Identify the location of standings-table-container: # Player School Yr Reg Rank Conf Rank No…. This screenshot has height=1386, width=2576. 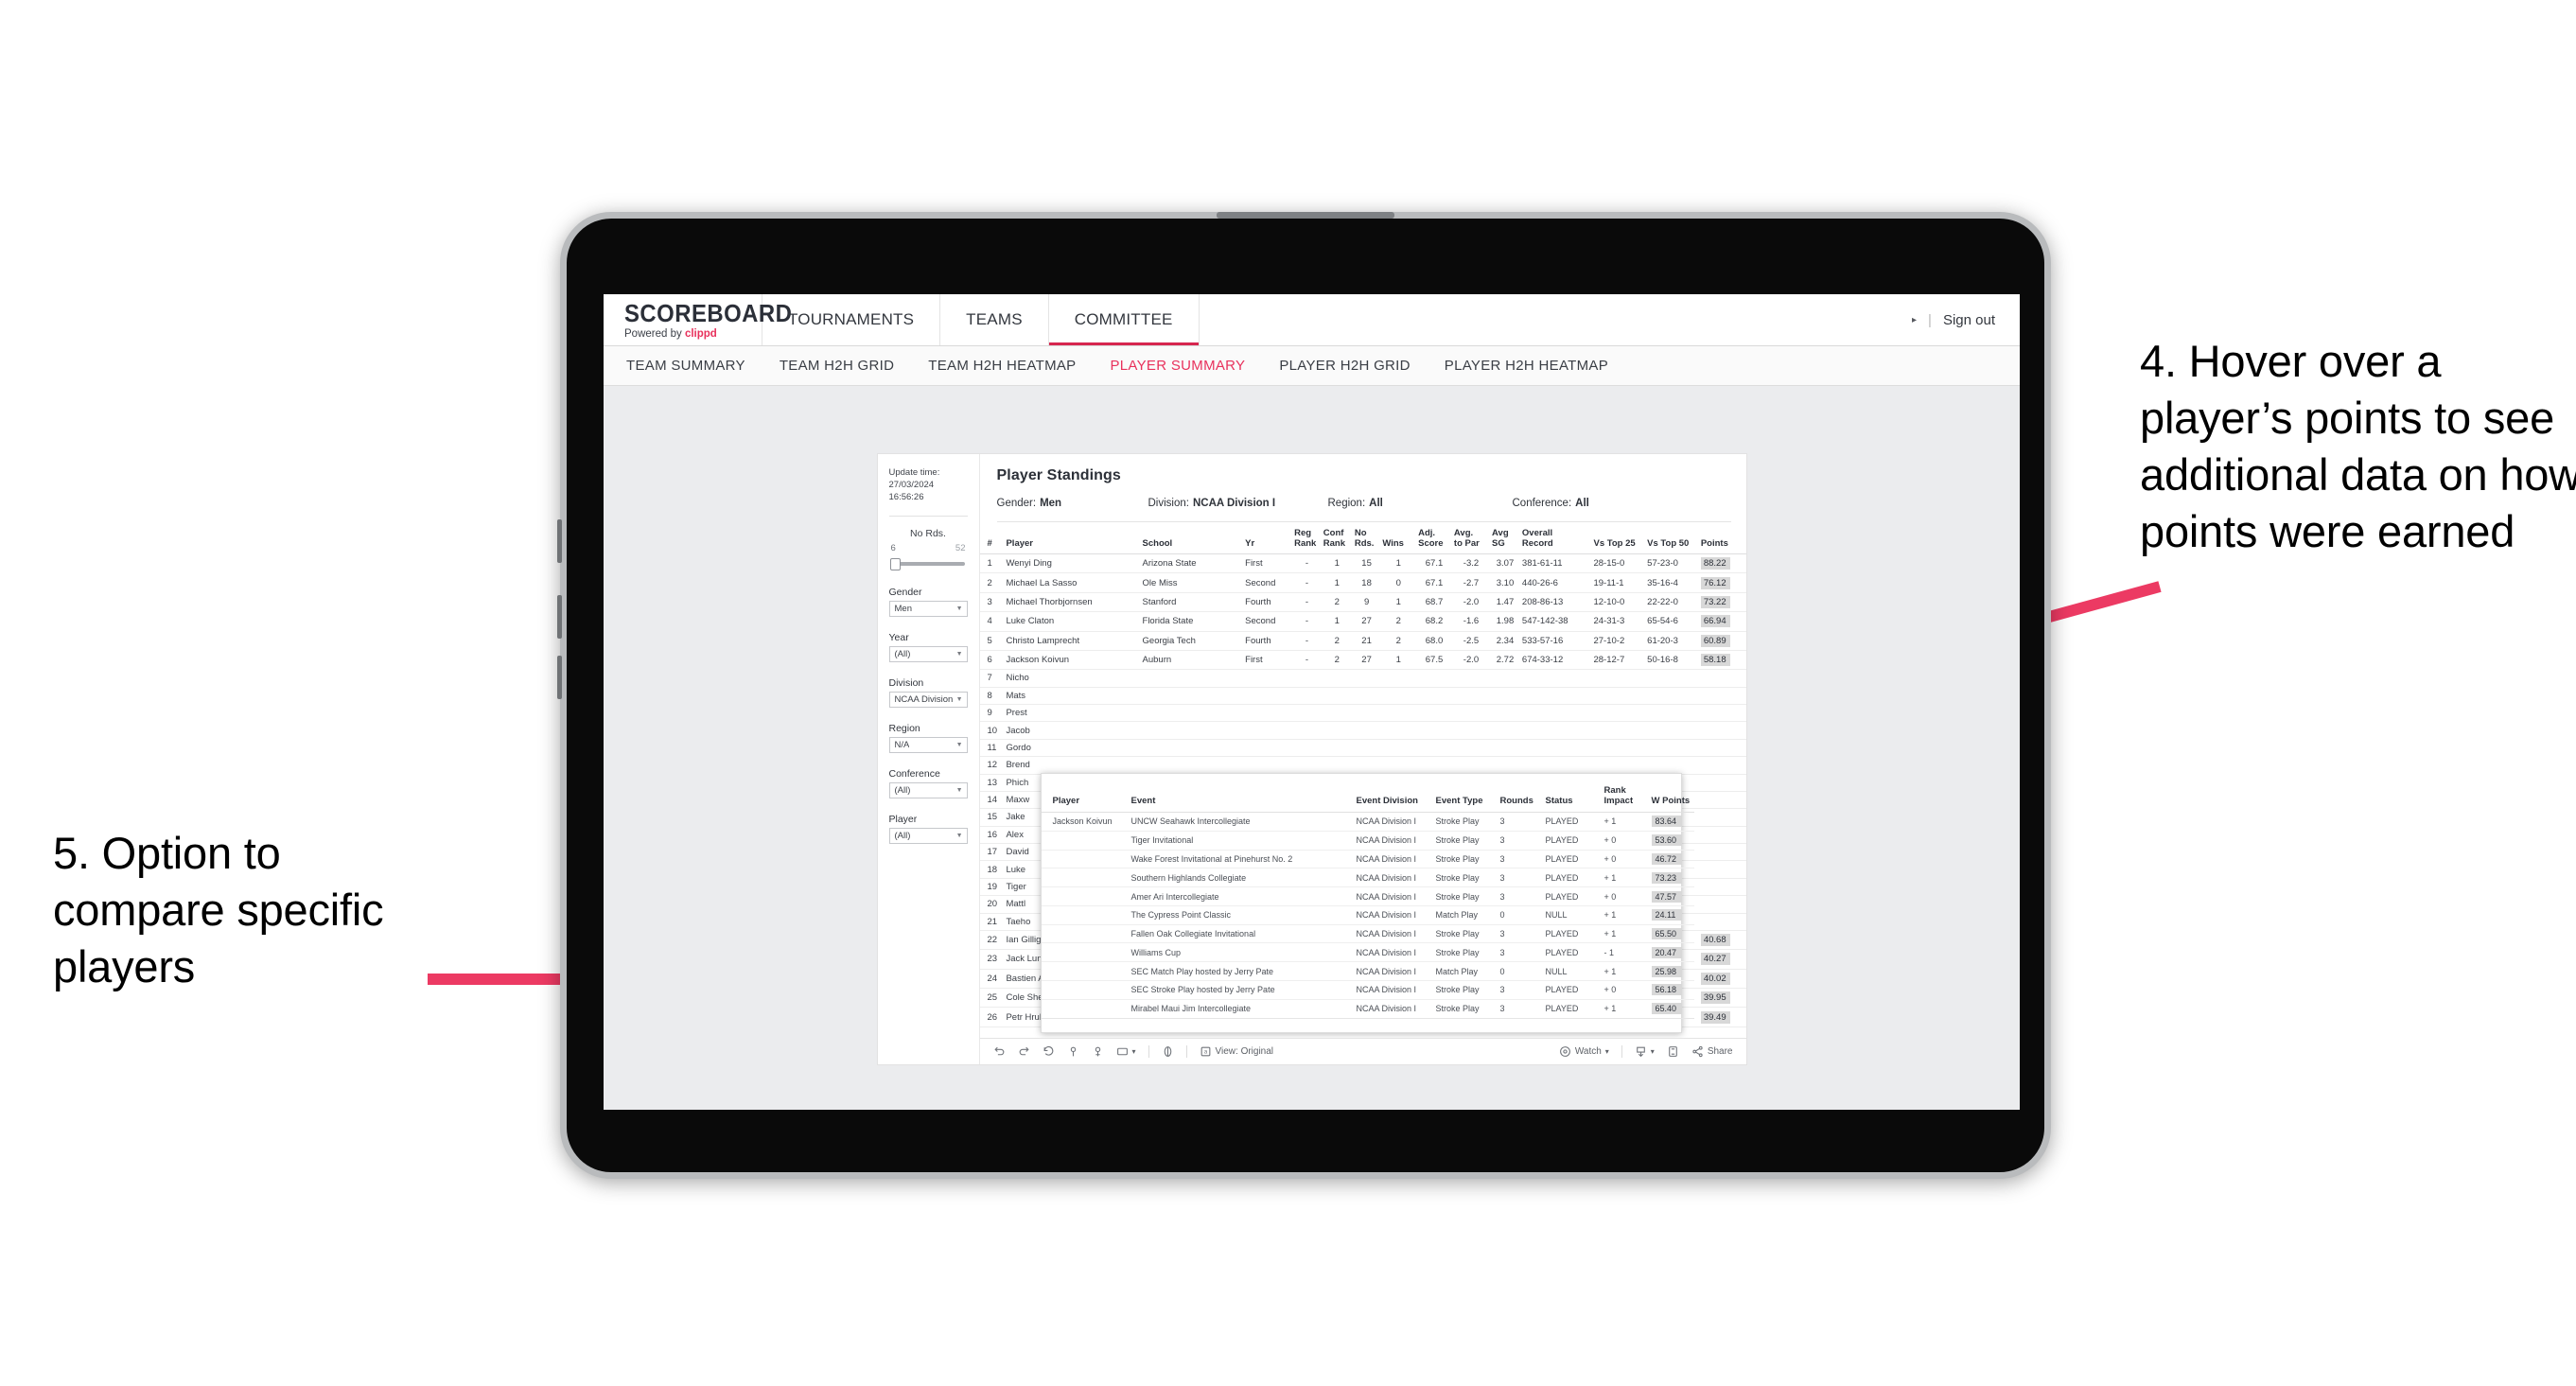
(1362, 780).